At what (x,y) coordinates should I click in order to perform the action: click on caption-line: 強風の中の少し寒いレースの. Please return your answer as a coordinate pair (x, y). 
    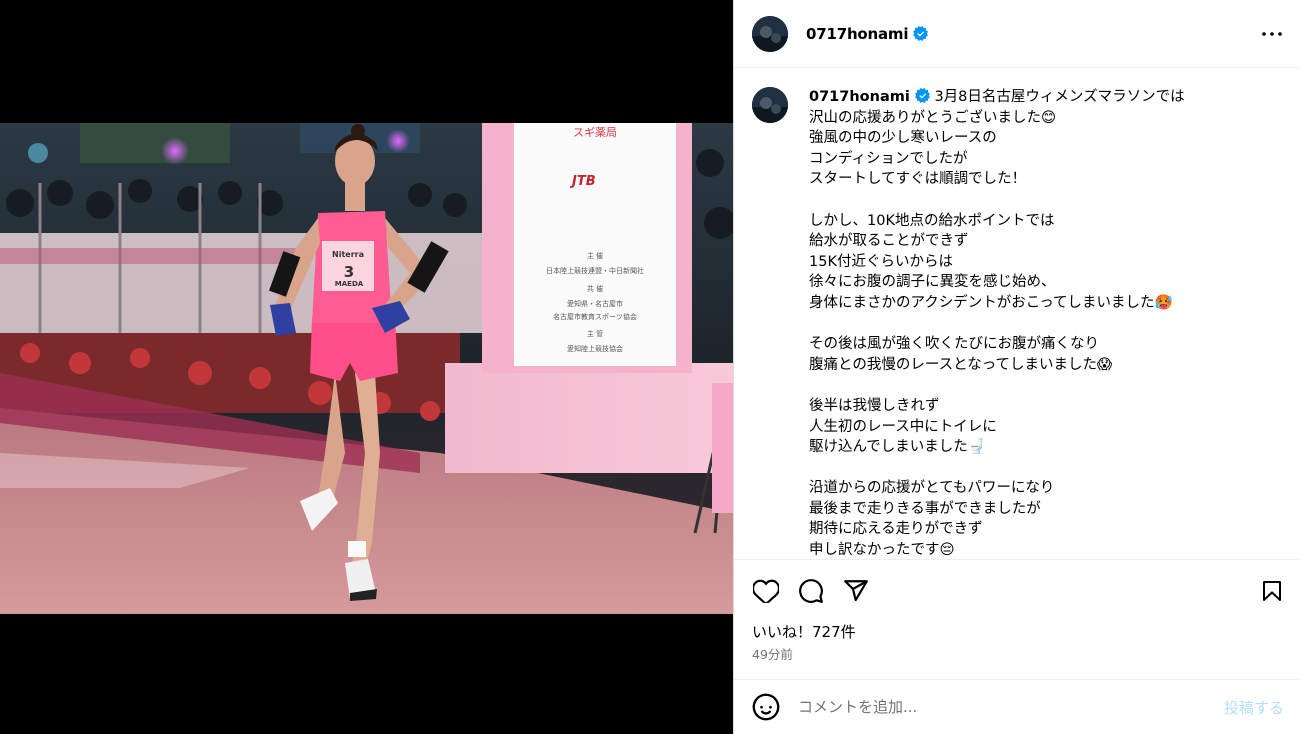
    Looking at the image, I should click on (903, 138).